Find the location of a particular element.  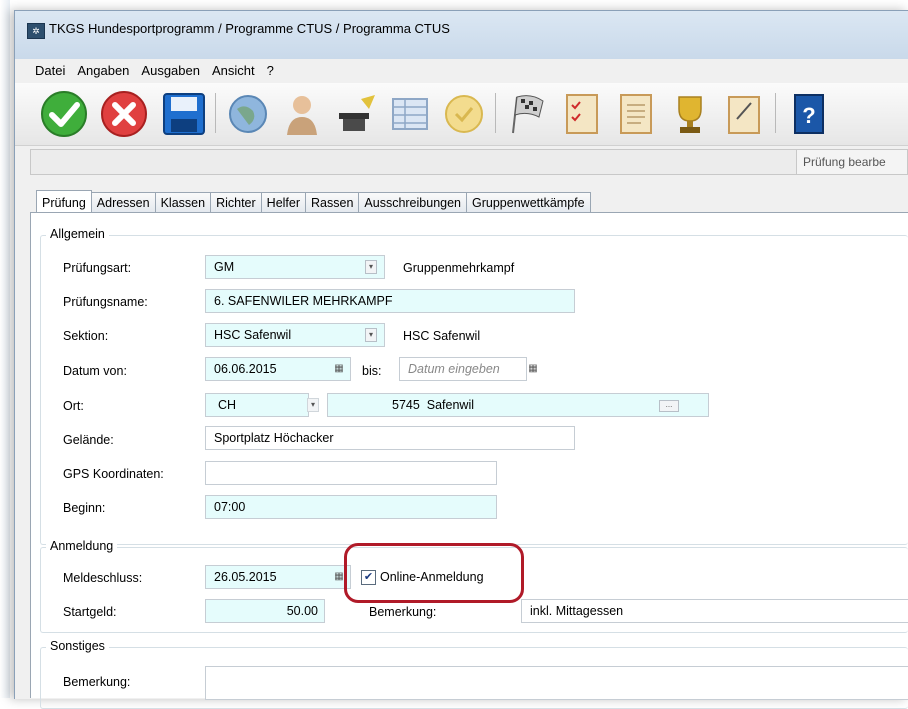

ort-label: Ort: is located at coordinates (73, 406).